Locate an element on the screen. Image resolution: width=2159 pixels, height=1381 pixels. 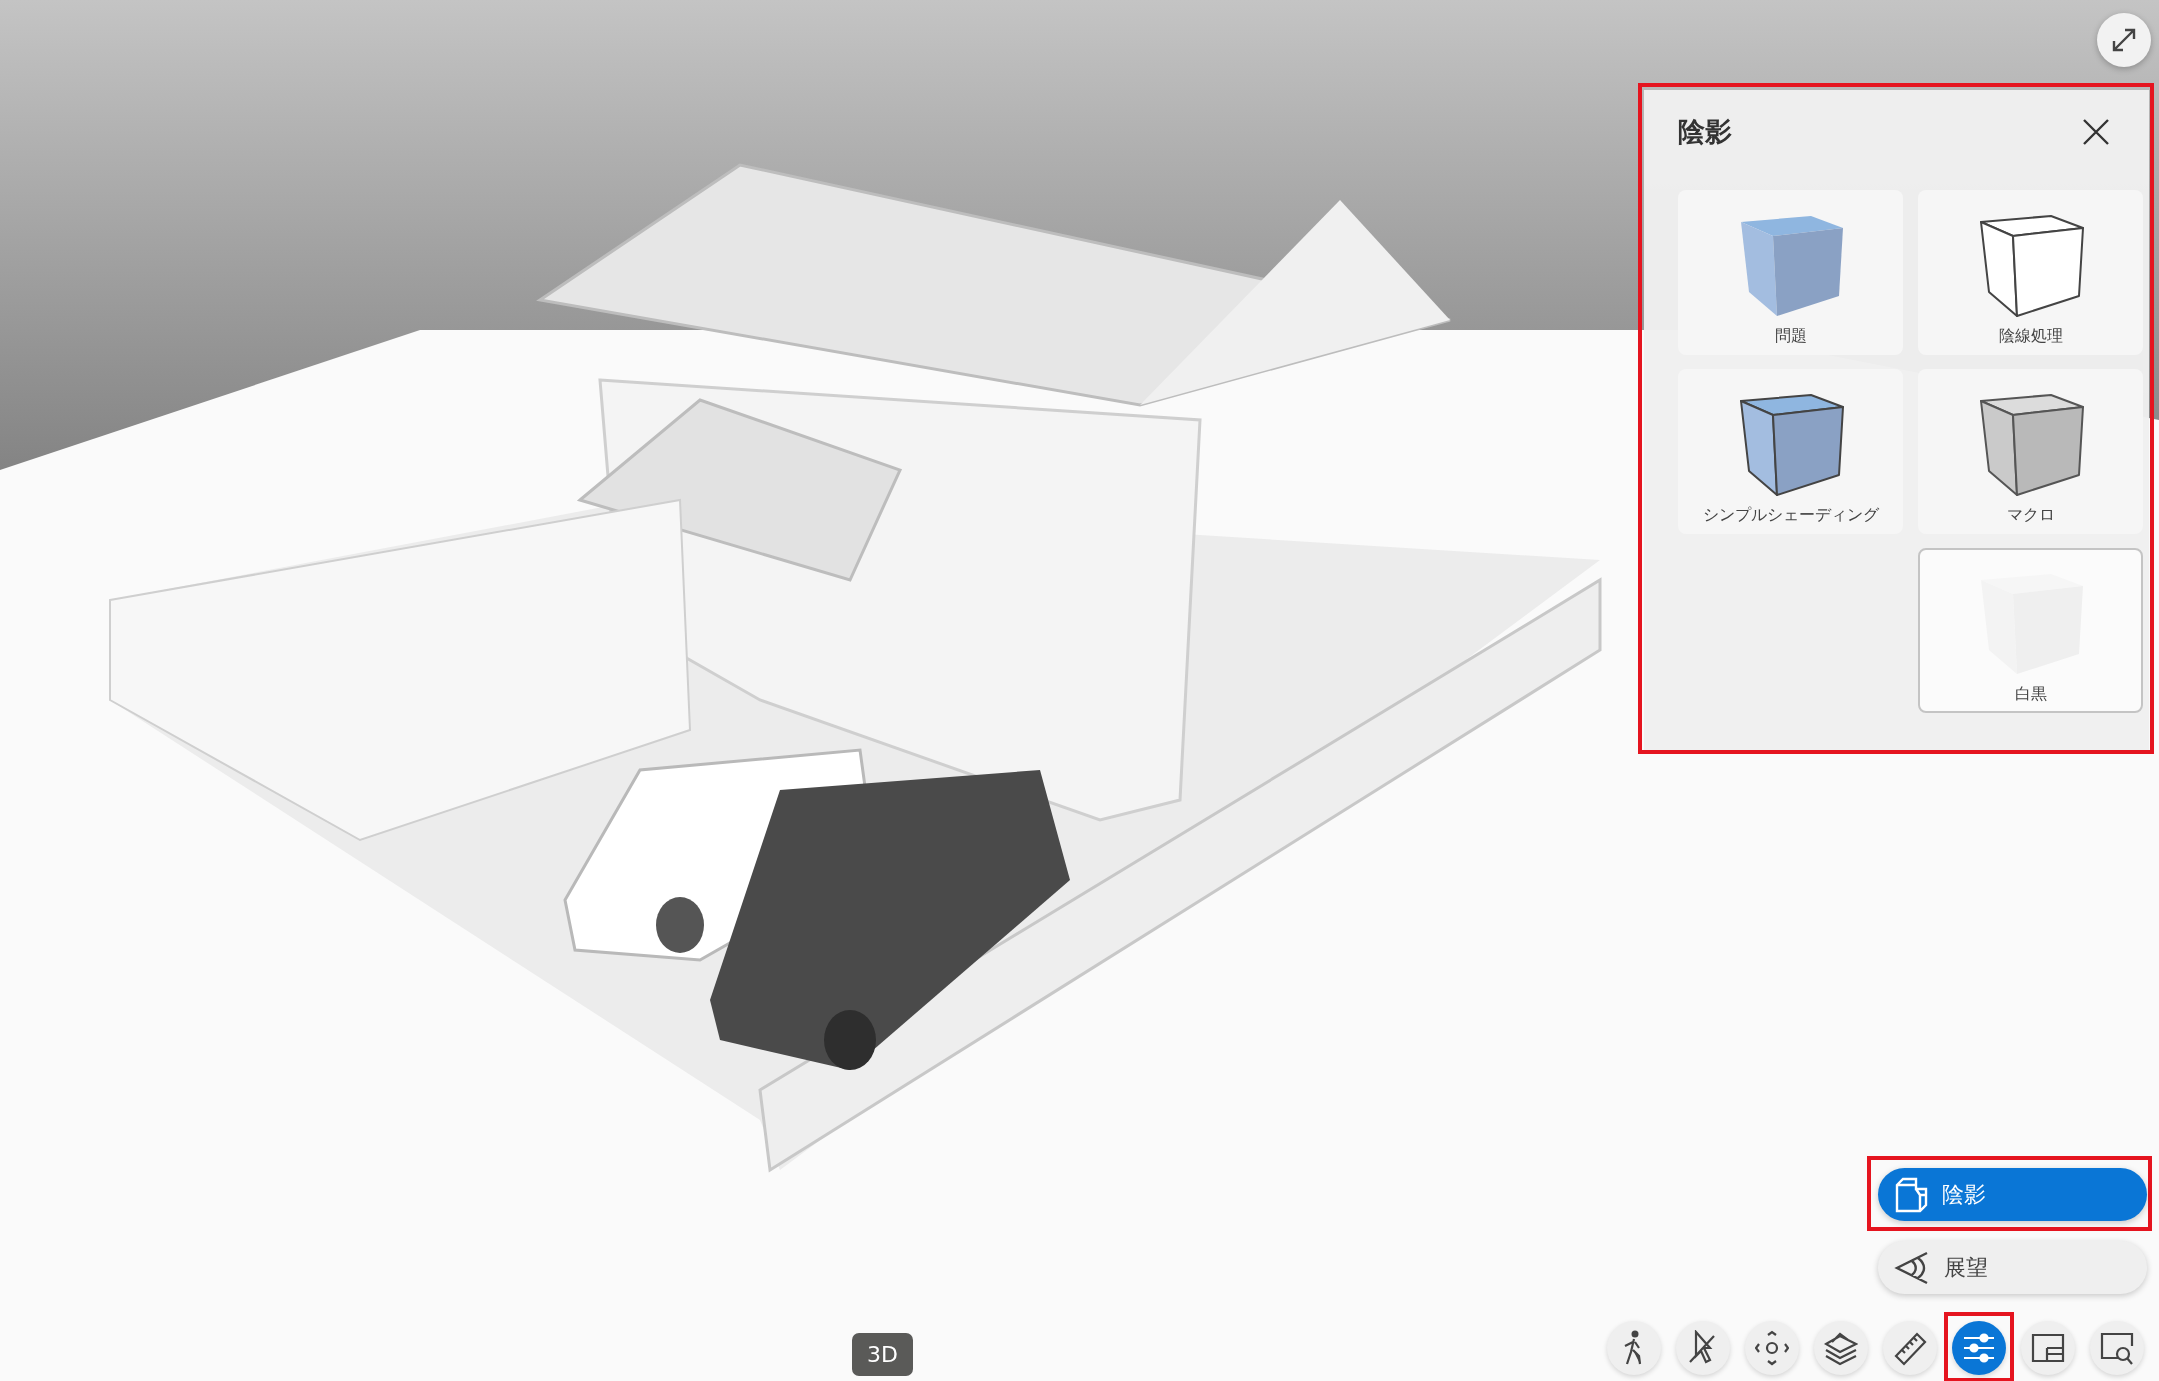
view-mode-badge: 3D is located at coordinates (882, 1354).